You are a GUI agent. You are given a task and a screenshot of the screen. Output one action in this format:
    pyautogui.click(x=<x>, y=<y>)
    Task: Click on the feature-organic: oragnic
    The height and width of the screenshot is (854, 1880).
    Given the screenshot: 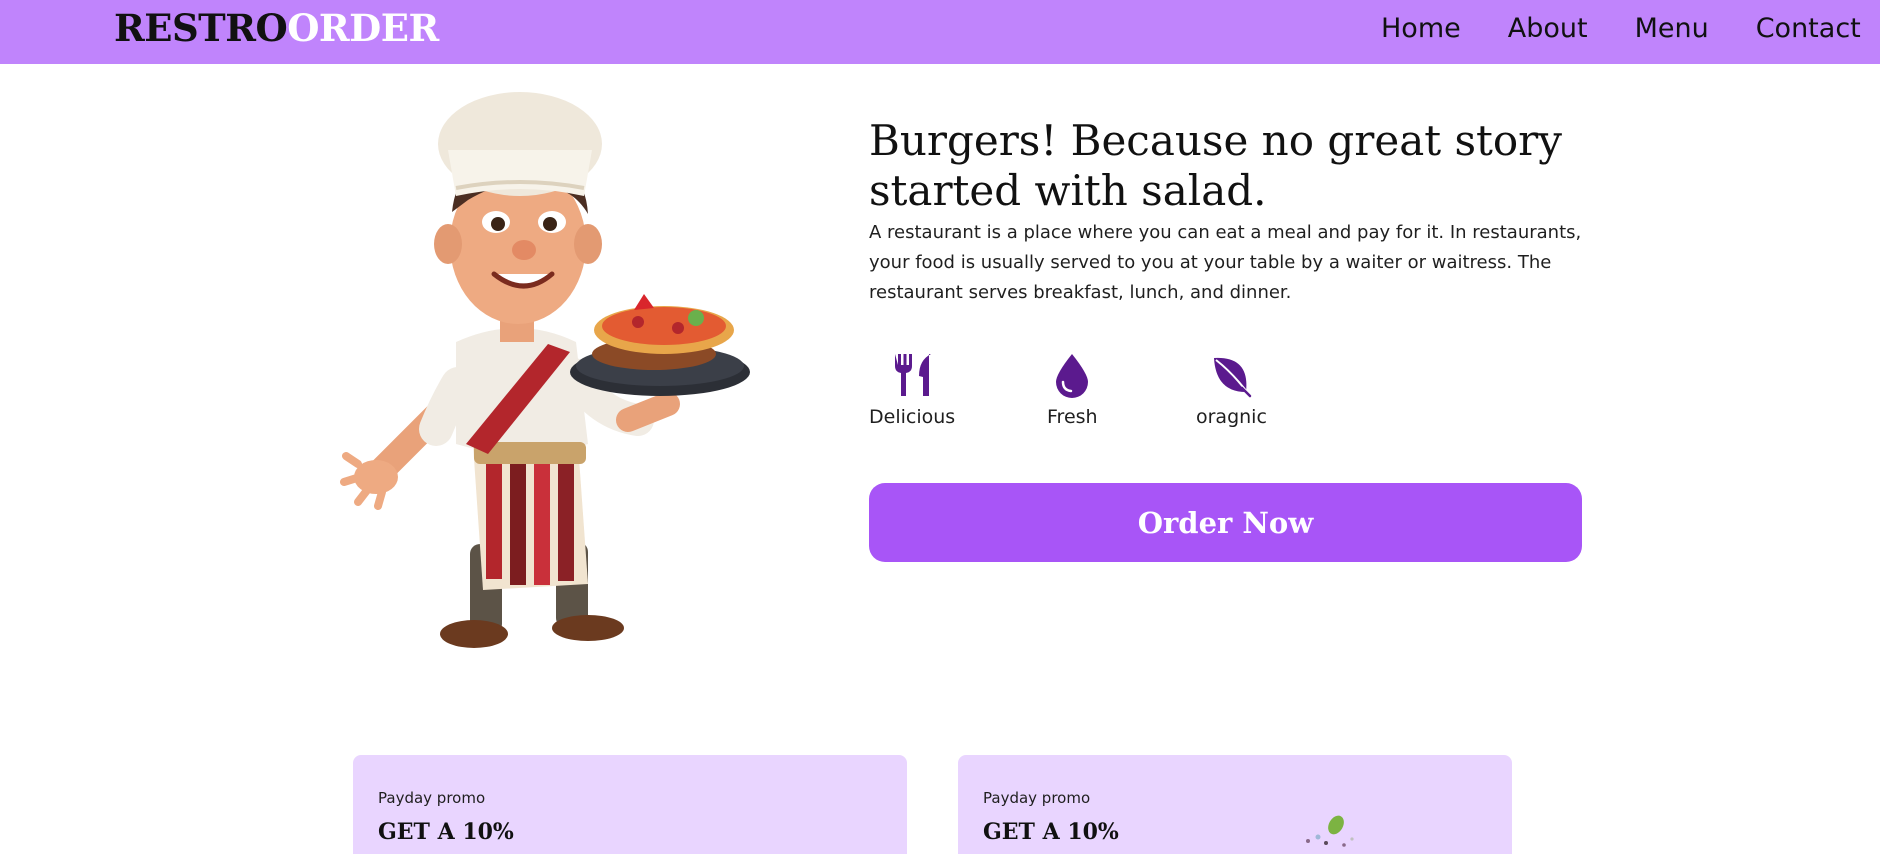 What is the action you would take?
    pyautogui.click(x=1231, y=390)
    